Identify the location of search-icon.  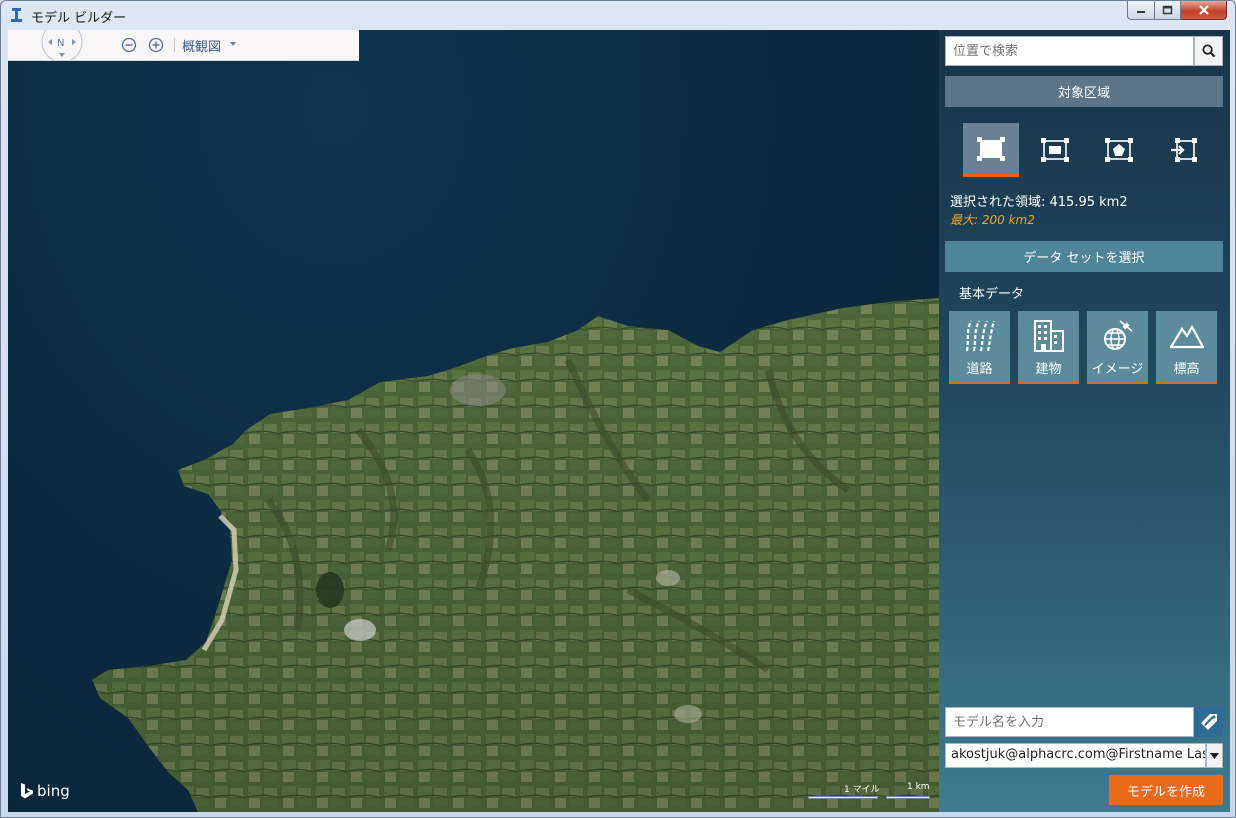
(1208, 51).